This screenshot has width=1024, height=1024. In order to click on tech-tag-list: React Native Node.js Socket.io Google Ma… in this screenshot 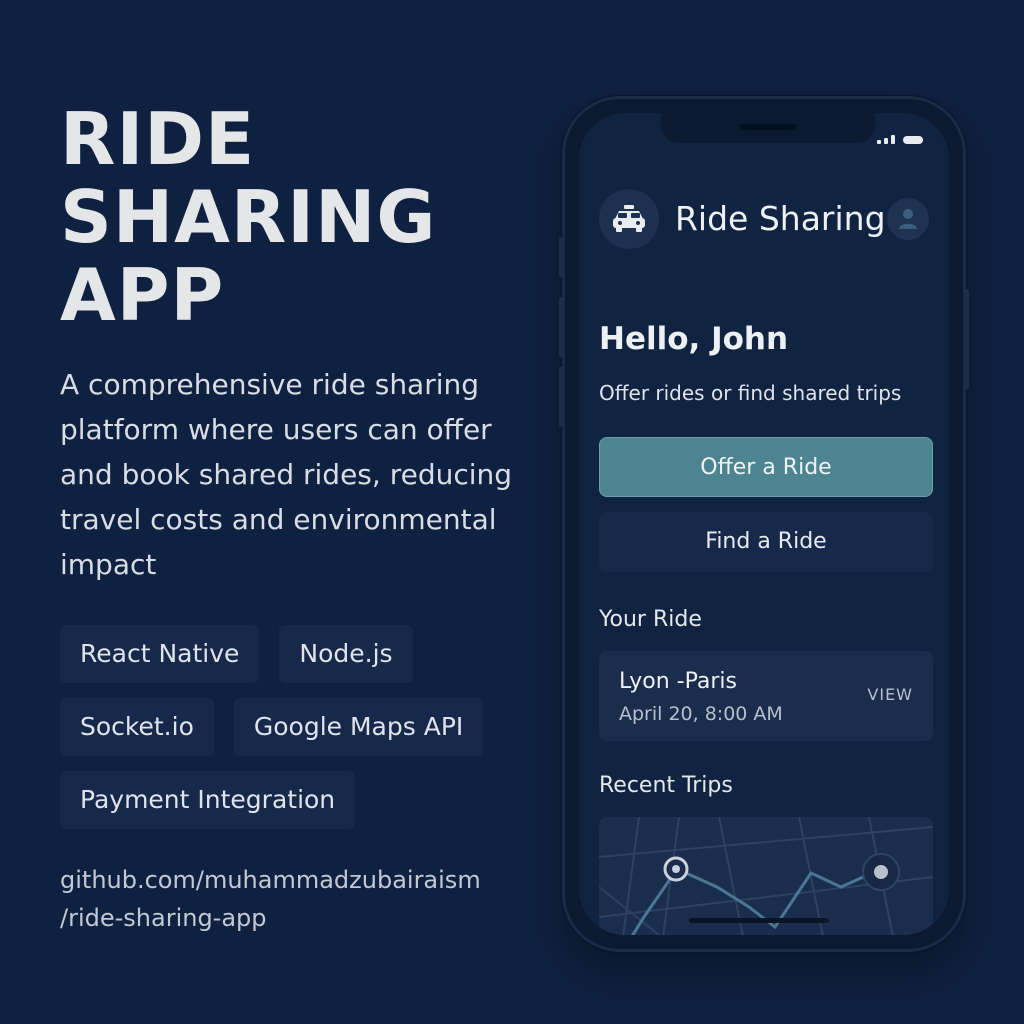, I will do `click(290, 727)`.